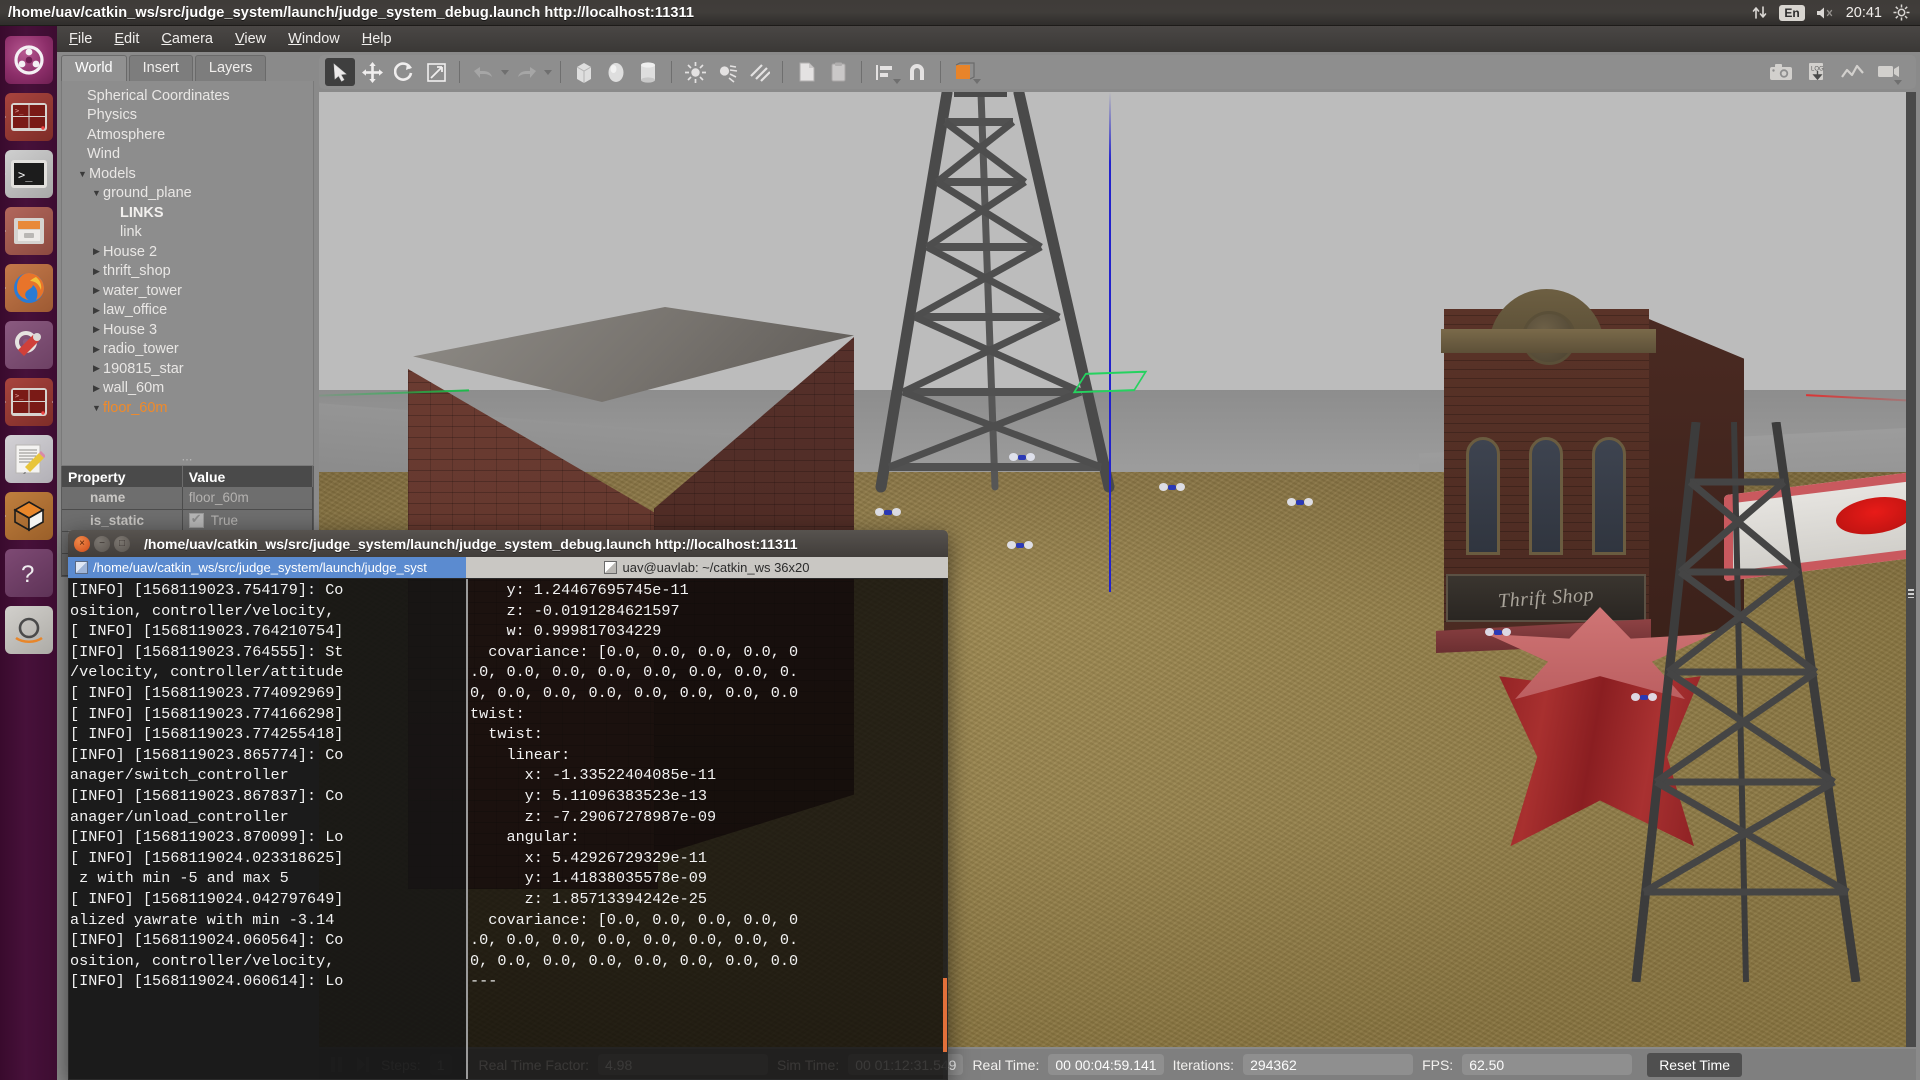  I want to click on tree-item-190815-star: ▶ 190815_star, so click(187, 369).